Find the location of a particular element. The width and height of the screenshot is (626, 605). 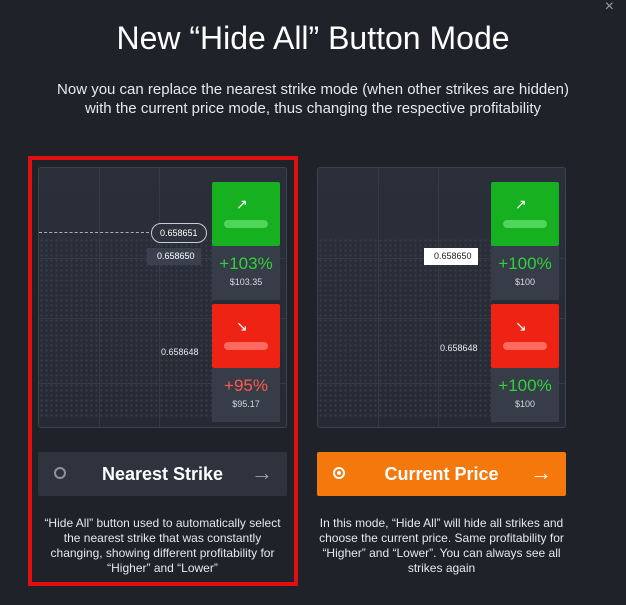

higher-percent: +103% is located at coordinates (246, 263).